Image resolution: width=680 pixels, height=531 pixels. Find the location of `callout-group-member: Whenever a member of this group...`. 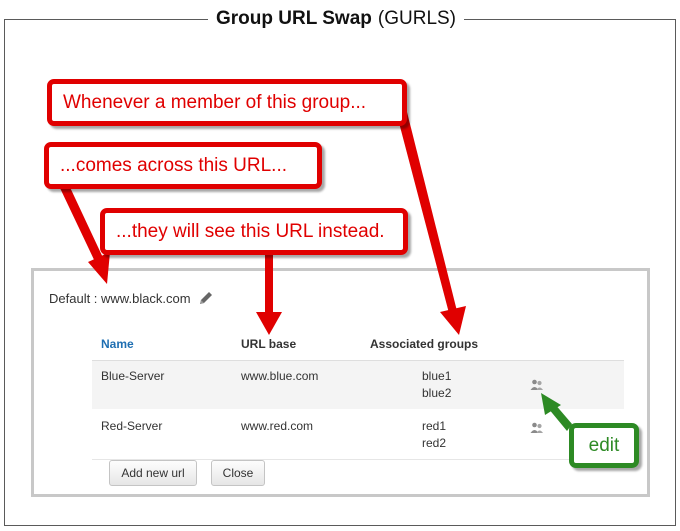

callout-group-member: Whenever a member of this group... is located at coordinates (227, 102).